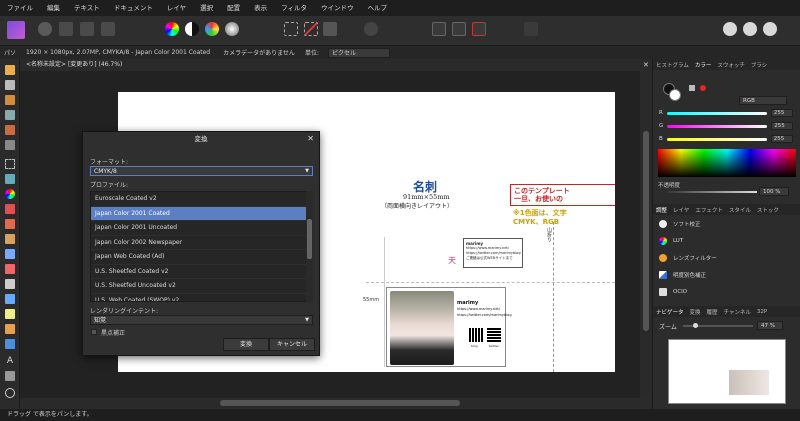 The width and height of the screenshot is (800, 421). I want to click on menu-edit: 編集, so click(53, 8).